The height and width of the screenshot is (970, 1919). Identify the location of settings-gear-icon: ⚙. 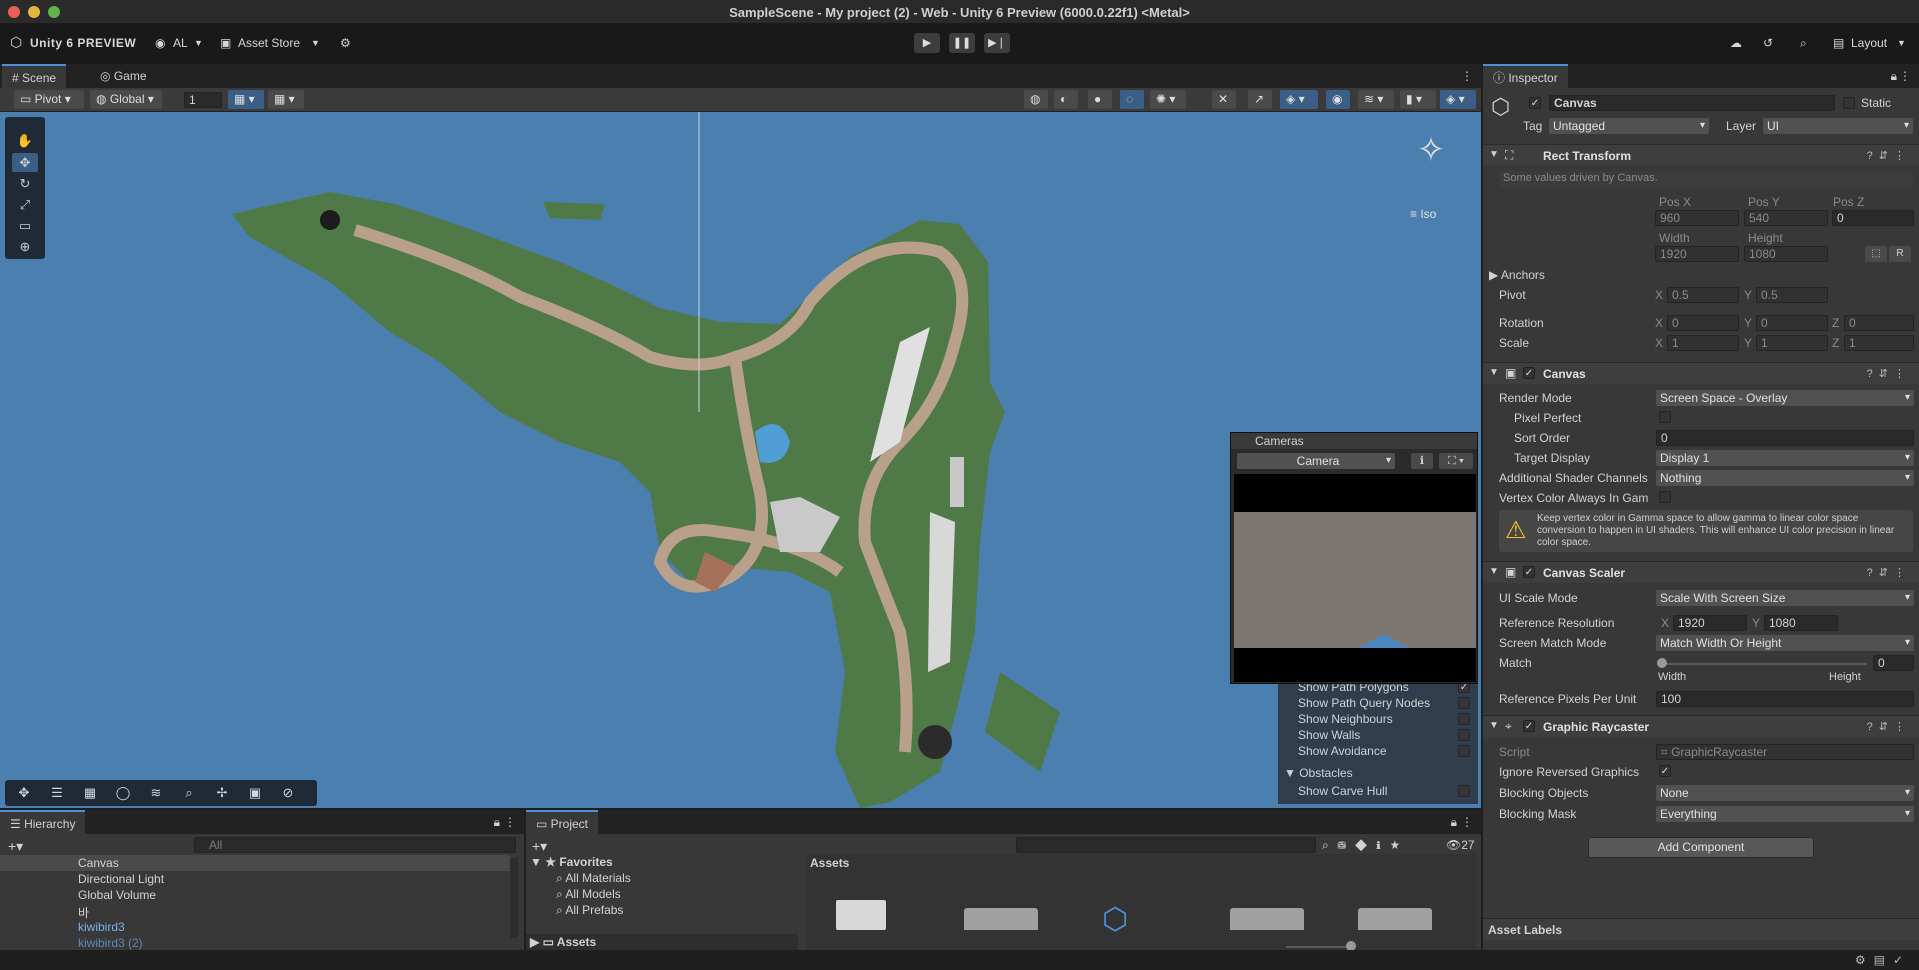
(345, 43).